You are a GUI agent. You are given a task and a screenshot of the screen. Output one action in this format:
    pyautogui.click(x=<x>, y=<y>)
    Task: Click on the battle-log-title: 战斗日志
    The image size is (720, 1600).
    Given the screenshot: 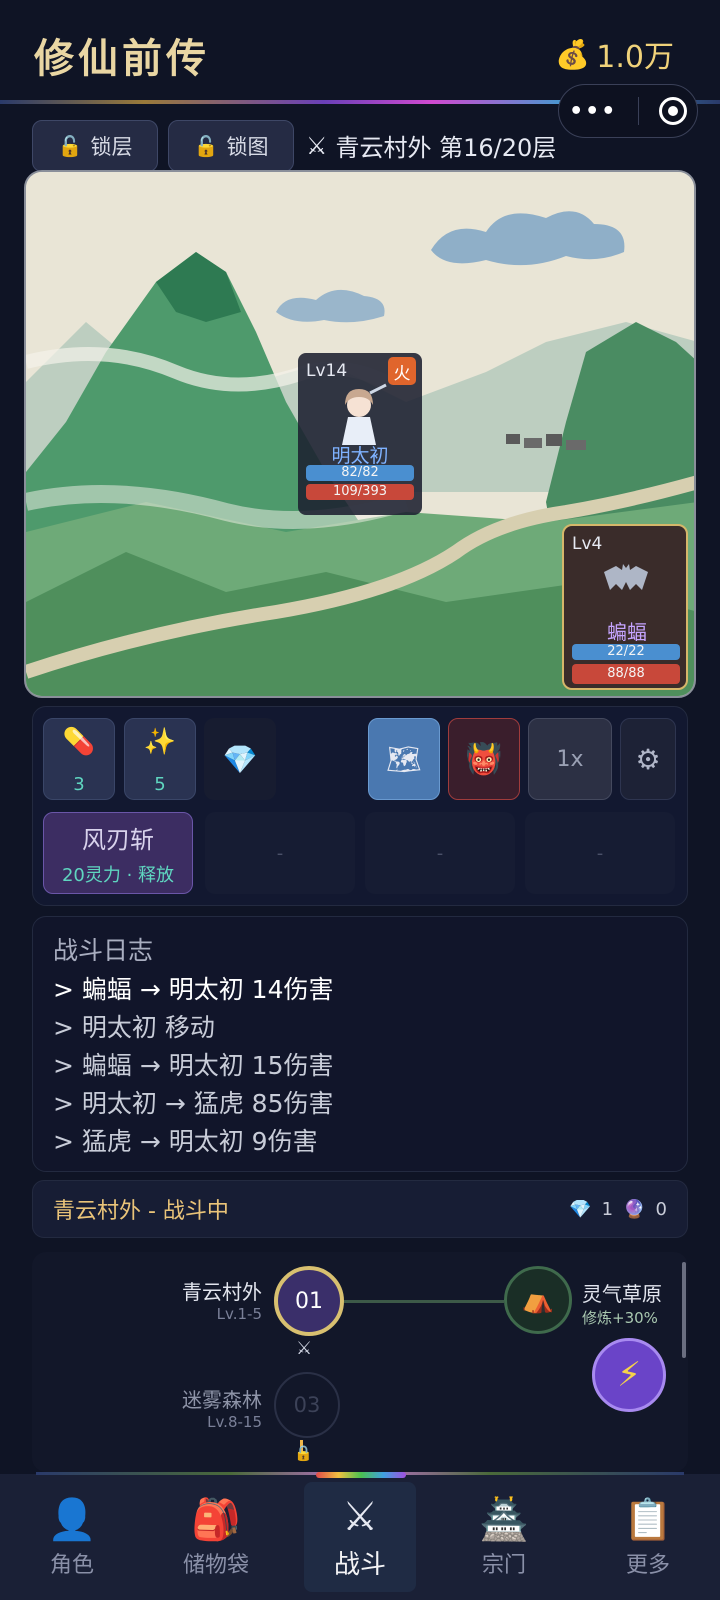 What is the action you would take?
    pyautogui.click(x=103, y=950)
    